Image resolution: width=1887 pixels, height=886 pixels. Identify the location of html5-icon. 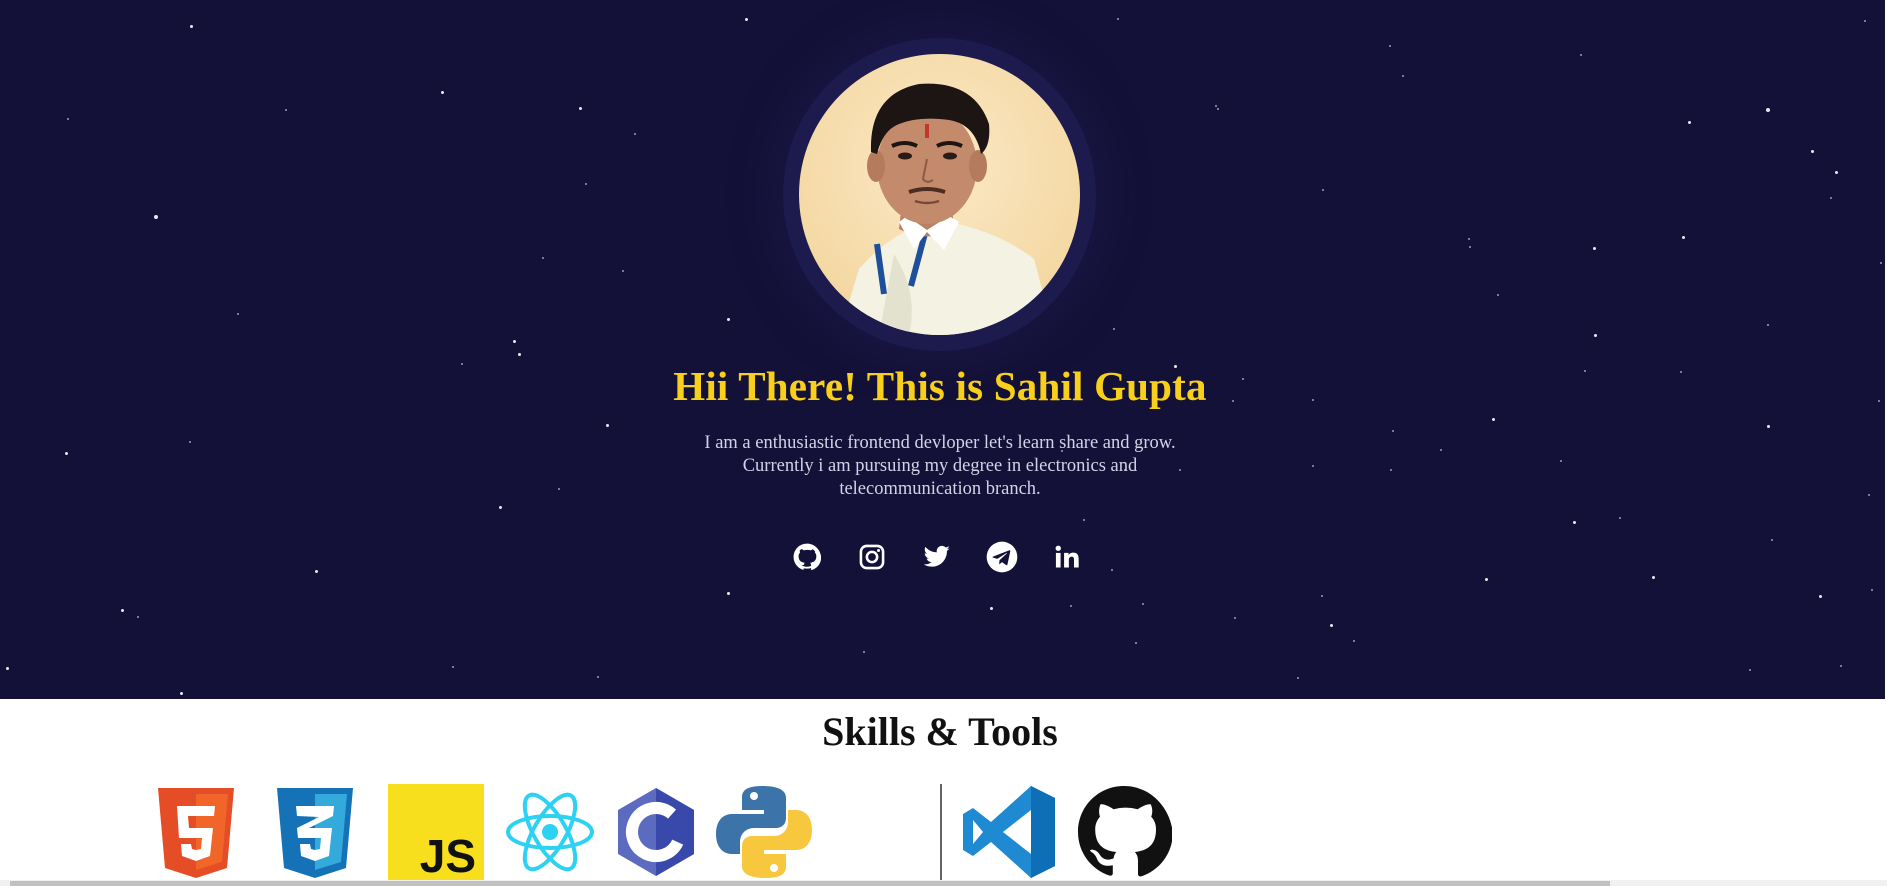
(196, 832).